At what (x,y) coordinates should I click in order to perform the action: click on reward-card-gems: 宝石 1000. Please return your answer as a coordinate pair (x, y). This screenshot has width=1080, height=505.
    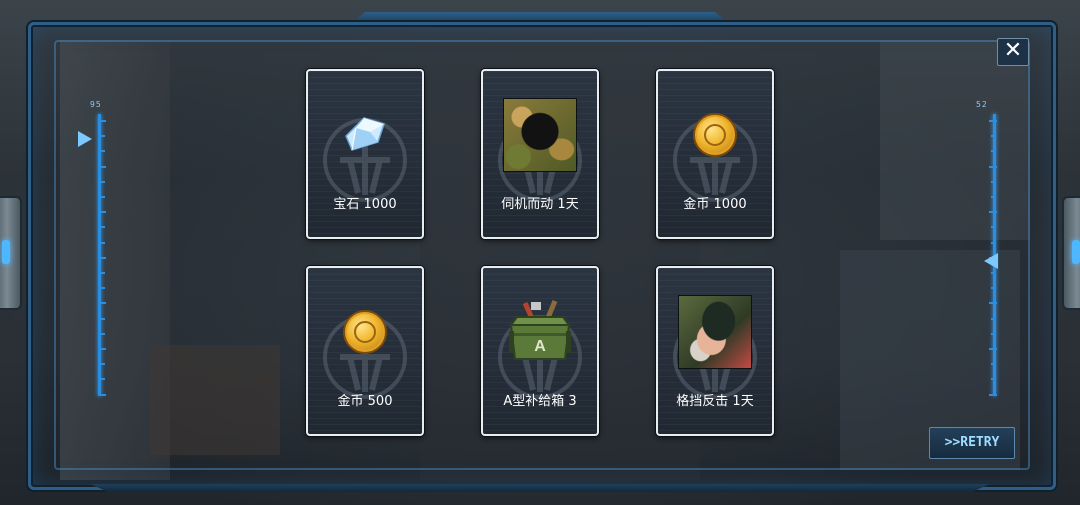
    Looking at the image, I should click on (365, 154).